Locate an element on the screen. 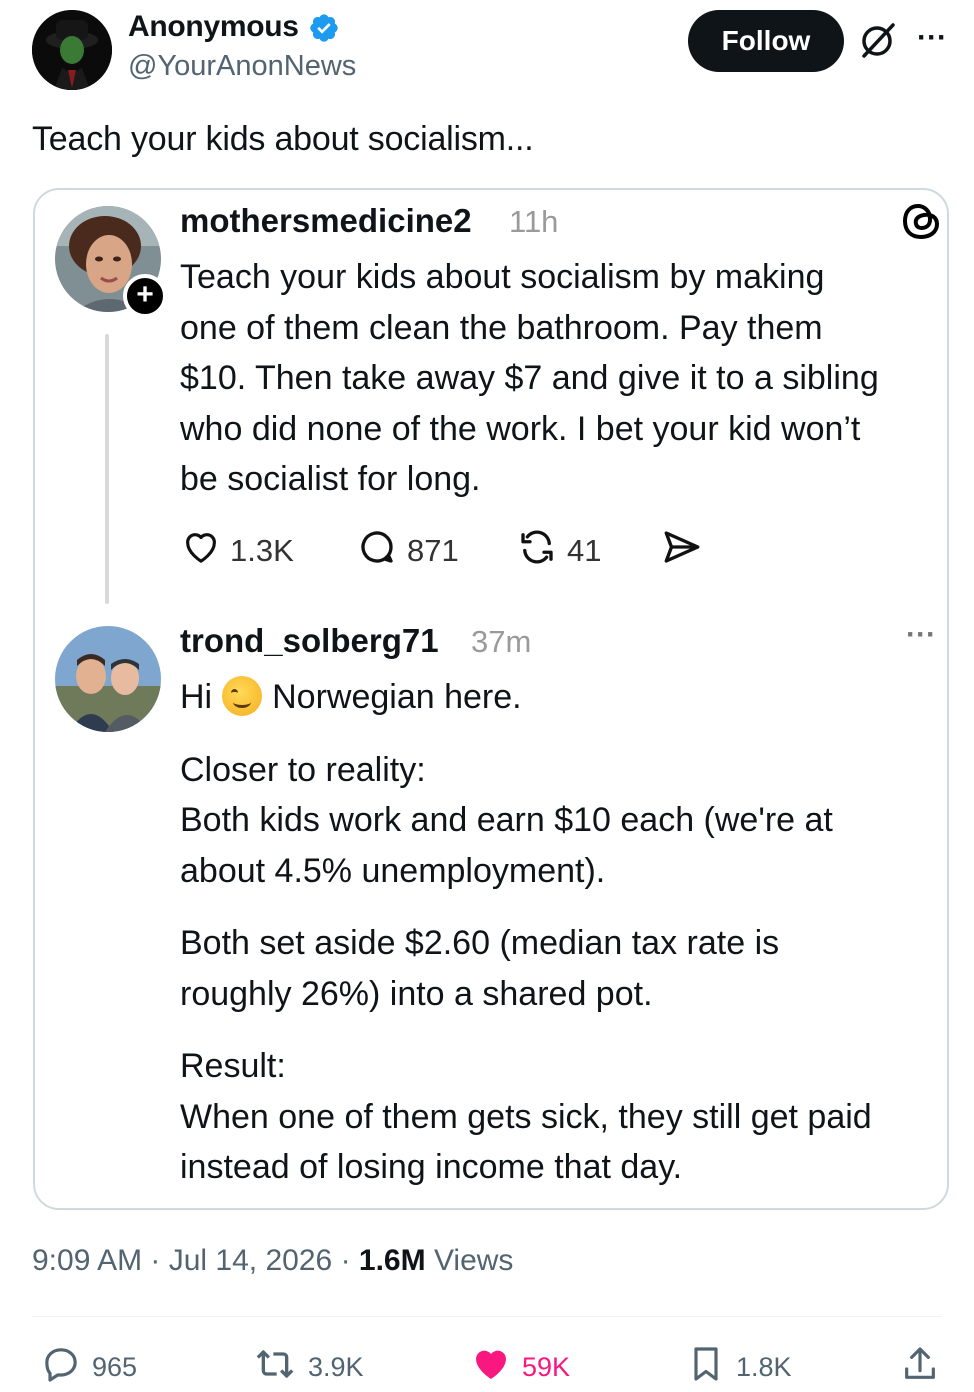 This screenshot has width=974, height=1392. comment-bubble-icon is located at coordinates (381, 551).